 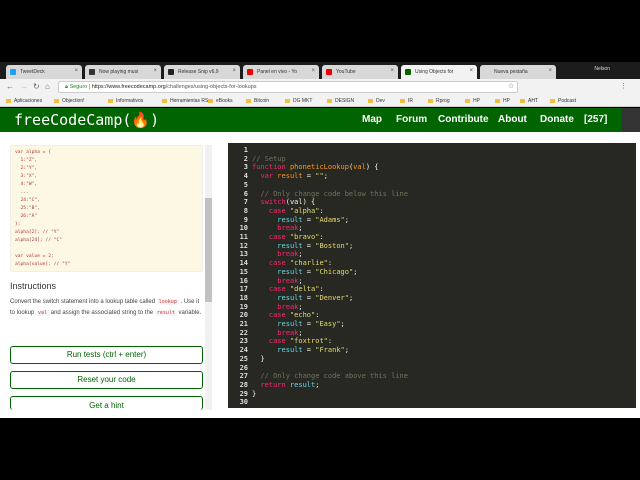 What do you see at coordinates (250, 72) in the screenshot?
I see `tab-favicon-icon` at bounding box center [250, 72].